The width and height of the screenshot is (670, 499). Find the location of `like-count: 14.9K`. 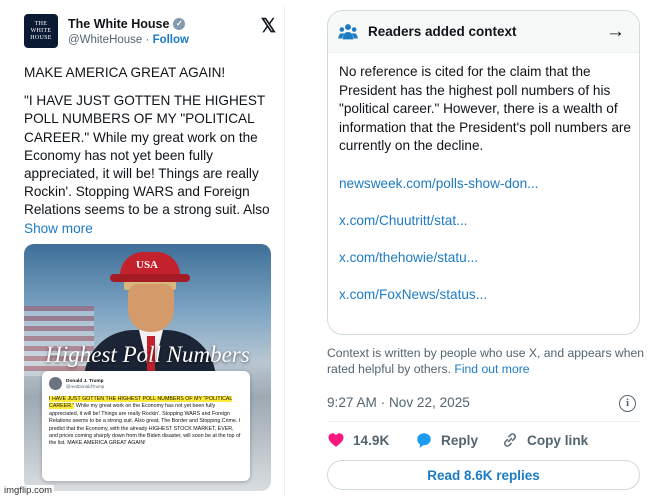

like-count: 14.9K is located at coordinates (371, 440).